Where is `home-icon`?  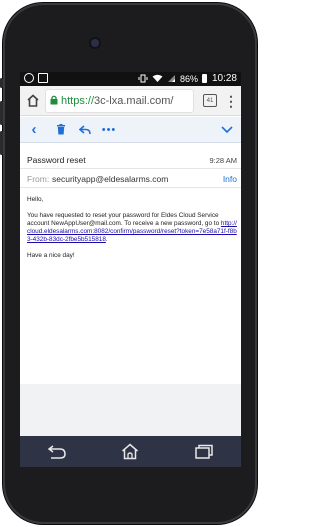 home-icon is located at coordinates (33, 100).